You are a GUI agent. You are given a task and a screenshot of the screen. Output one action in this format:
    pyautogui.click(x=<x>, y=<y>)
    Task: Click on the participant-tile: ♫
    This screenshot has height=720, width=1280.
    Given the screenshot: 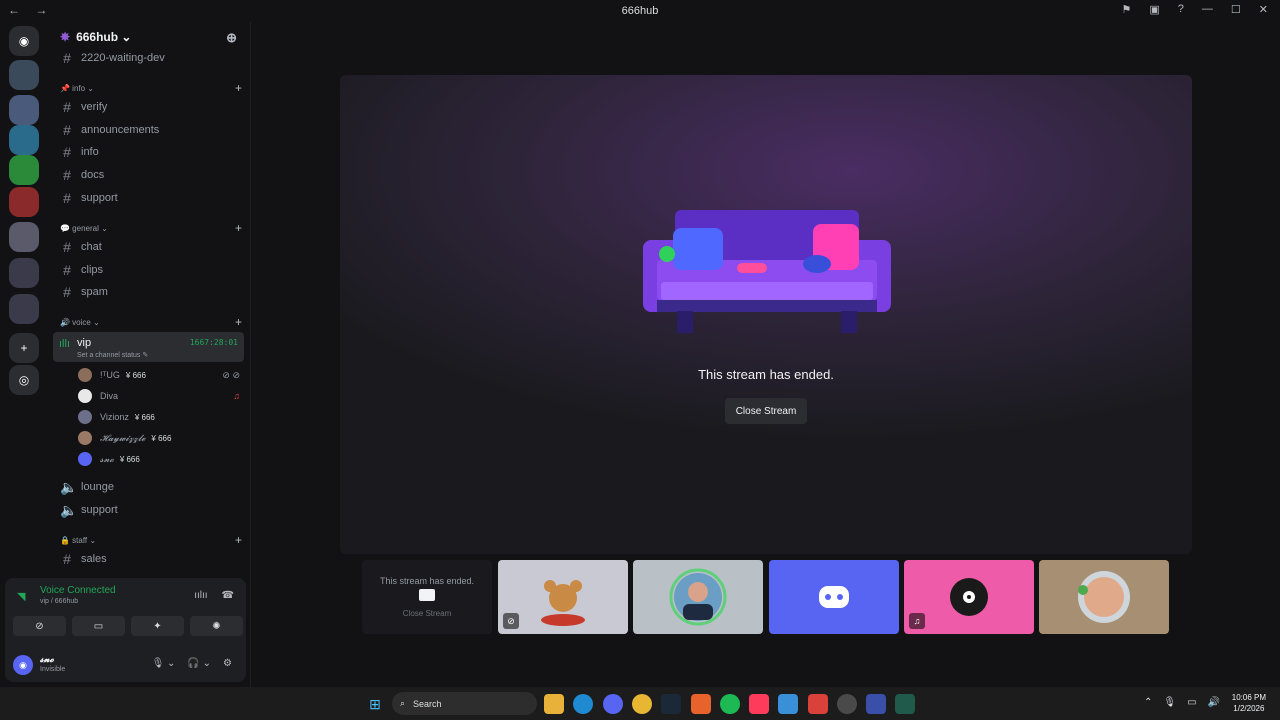 What is the action you would take?
    pyautogui.click(x=969, y=597)
    